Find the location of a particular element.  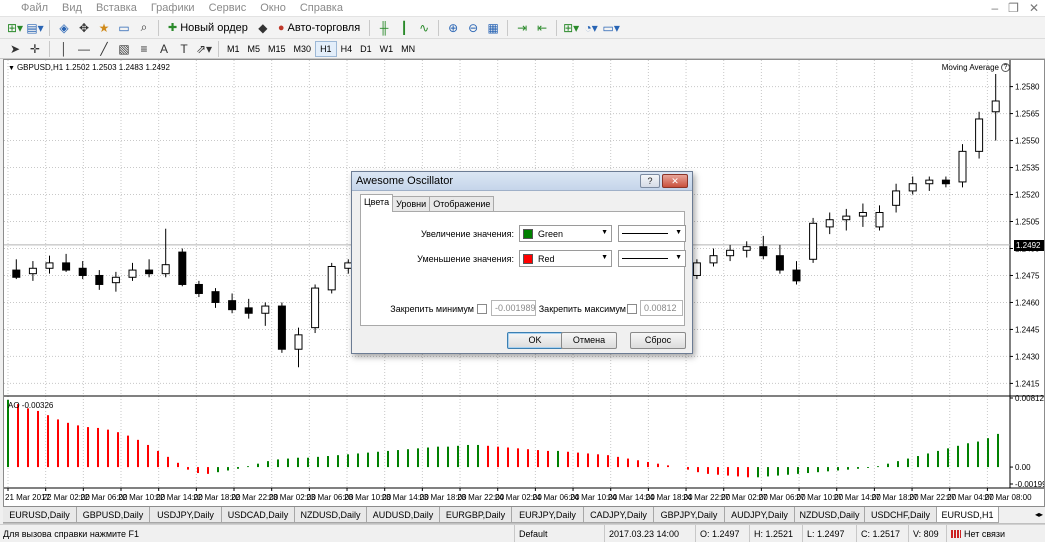

new-chart-icon: ⊞▾ is located at coordinates (15, 28).